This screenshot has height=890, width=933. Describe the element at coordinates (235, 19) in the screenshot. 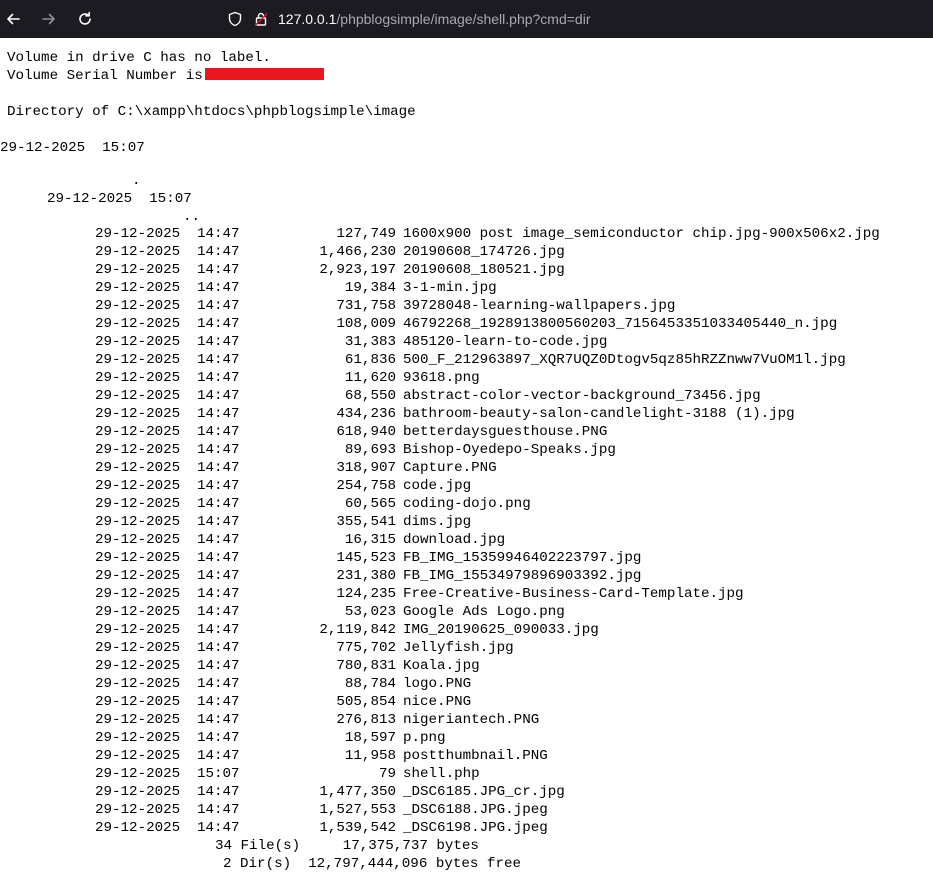

I see `shield-icon` at that location.